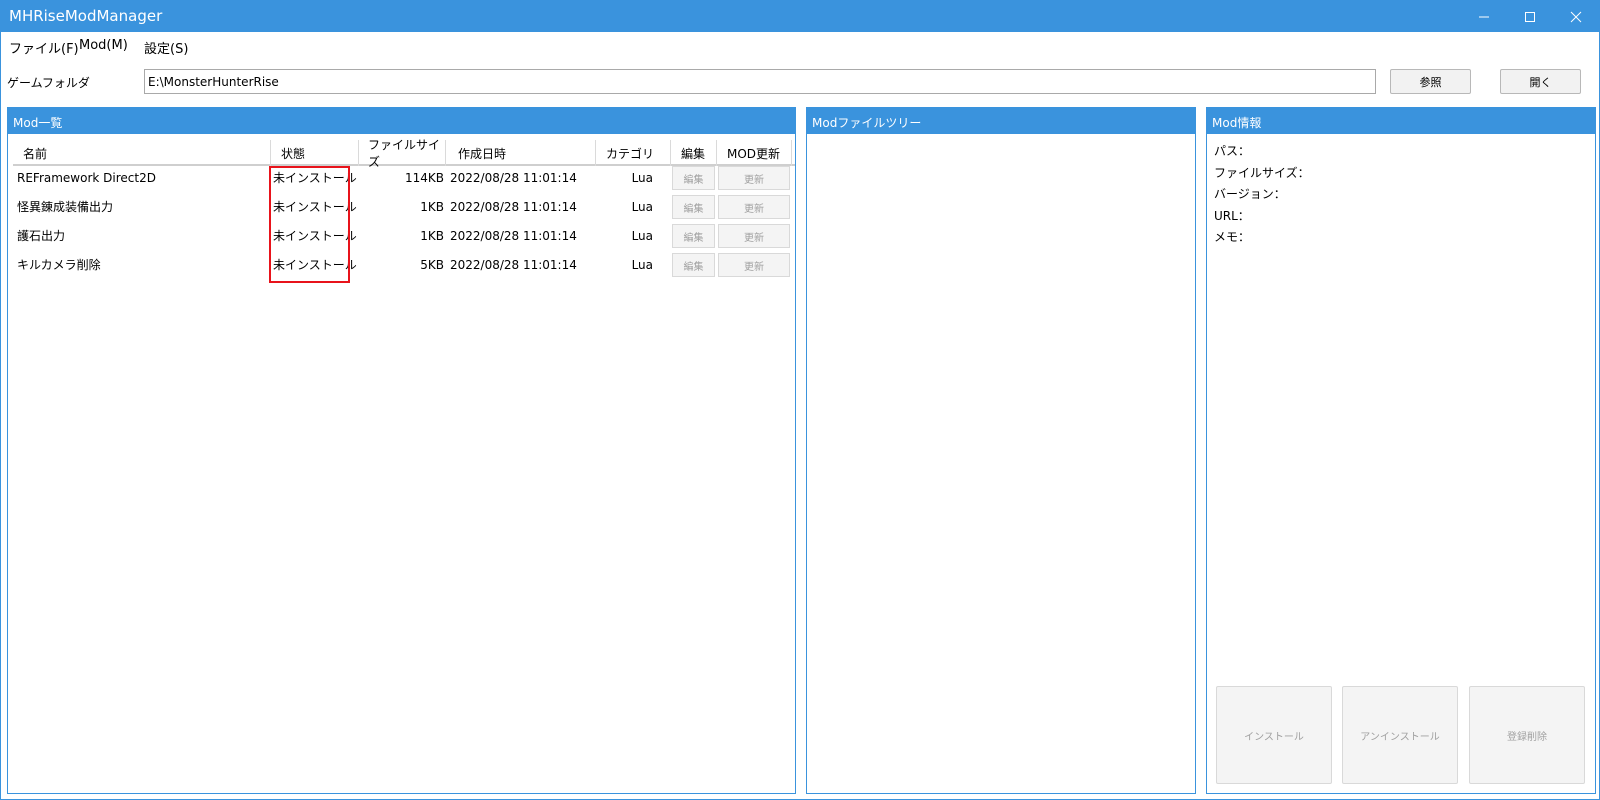 The height and width of the screenshot is (800, 1600). Describe the element at coordinates (1401, 121) in the screenshot. I see `mod-info-title: Mod情報` at that location.